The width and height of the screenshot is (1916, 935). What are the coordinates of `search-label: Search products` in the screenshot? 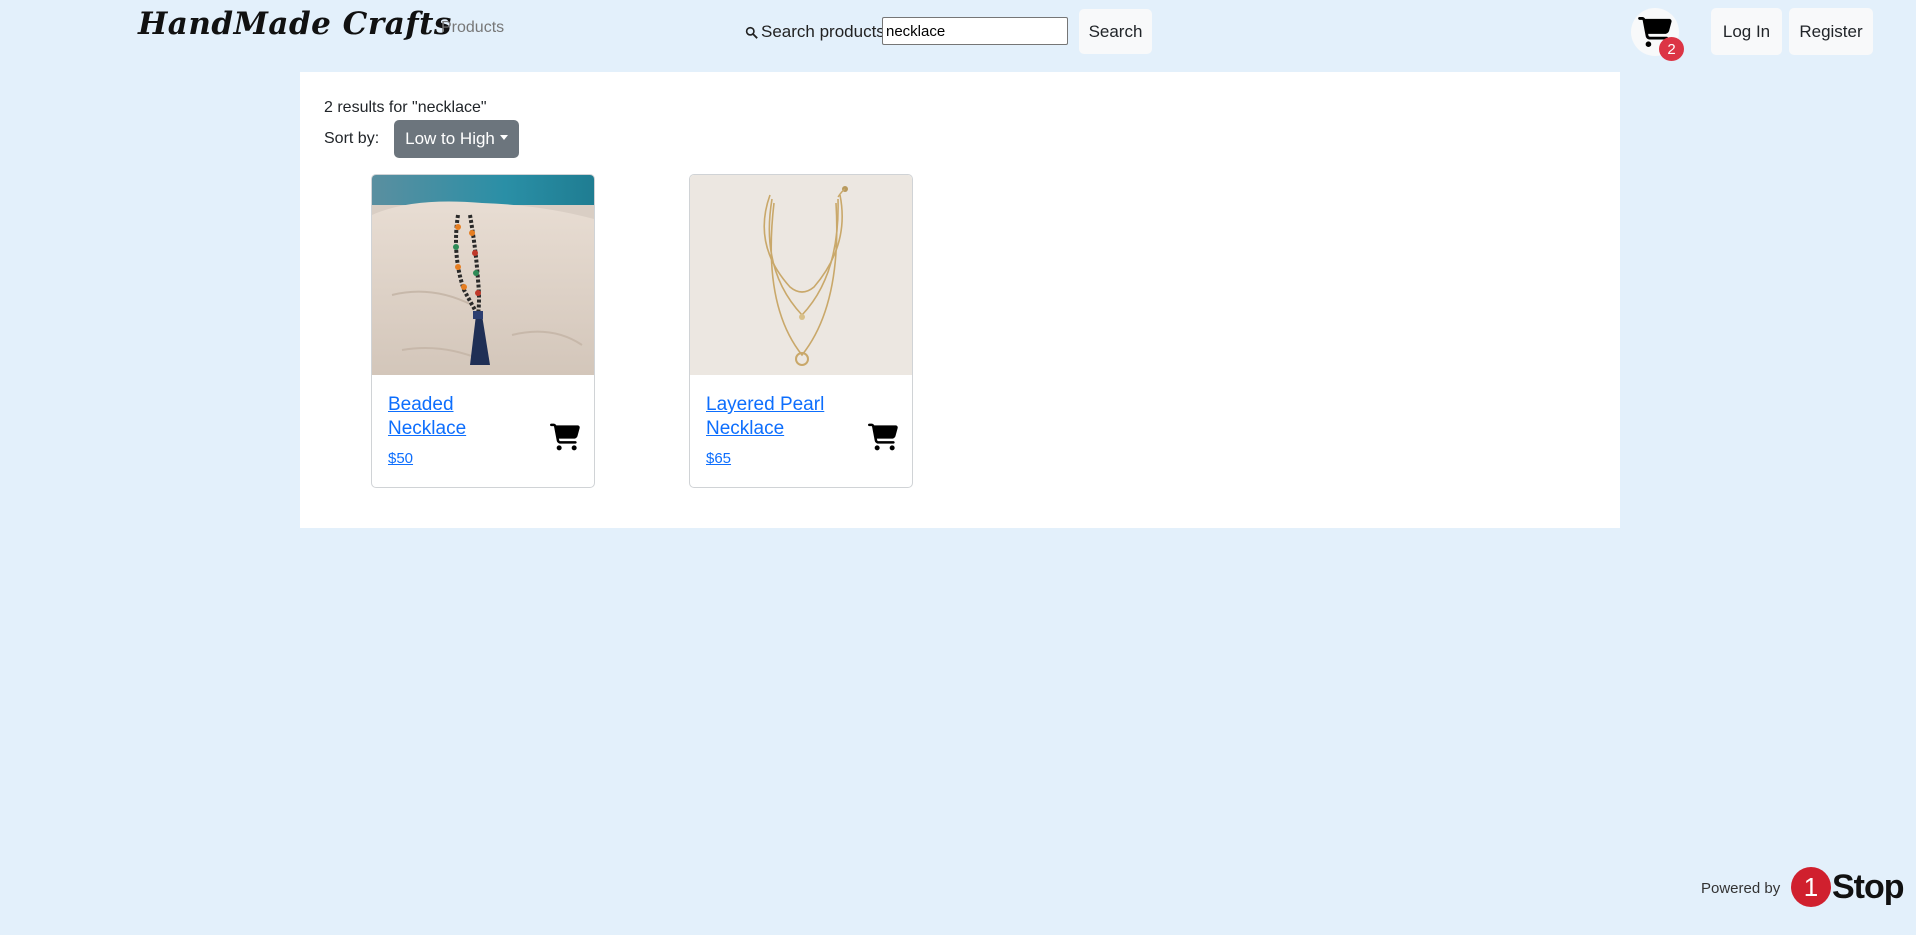 It's located at (815, 32).